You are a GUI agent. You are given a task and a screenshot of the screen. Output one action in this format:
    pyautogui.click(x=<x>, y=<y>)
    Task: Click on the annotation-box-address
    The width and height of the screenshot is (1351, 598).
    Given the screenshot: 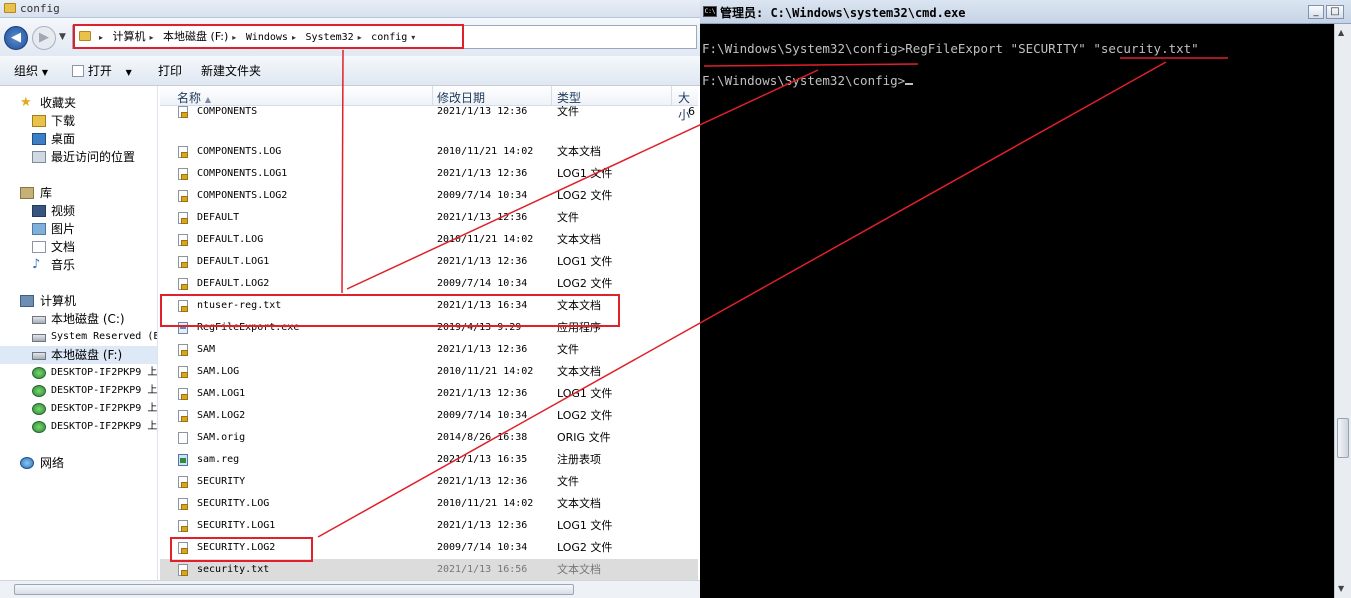 What is the action you would take?
    pyautogui.click(x=268, y=36)
    